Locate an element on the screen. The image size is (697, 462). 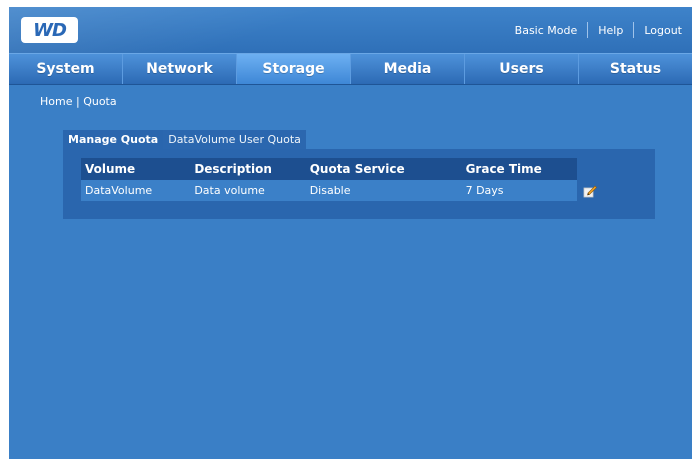
subtab-datavolume-user-quota: DataVolume User Quota is located at coordinates (234, 139).